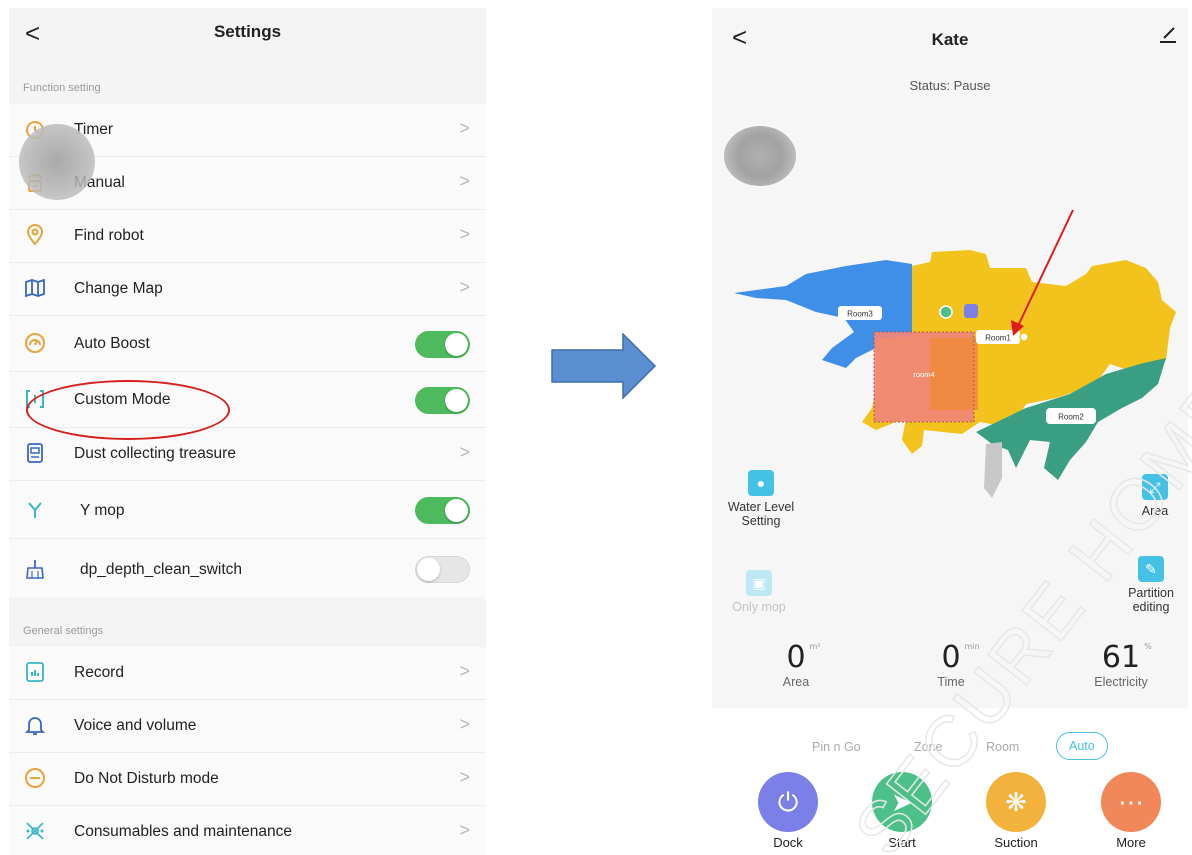 The width and height of the screenshot is (1192, 855). I want to click on settings-row-dnd: Do Not Disturb mode >, so click(247, 779).